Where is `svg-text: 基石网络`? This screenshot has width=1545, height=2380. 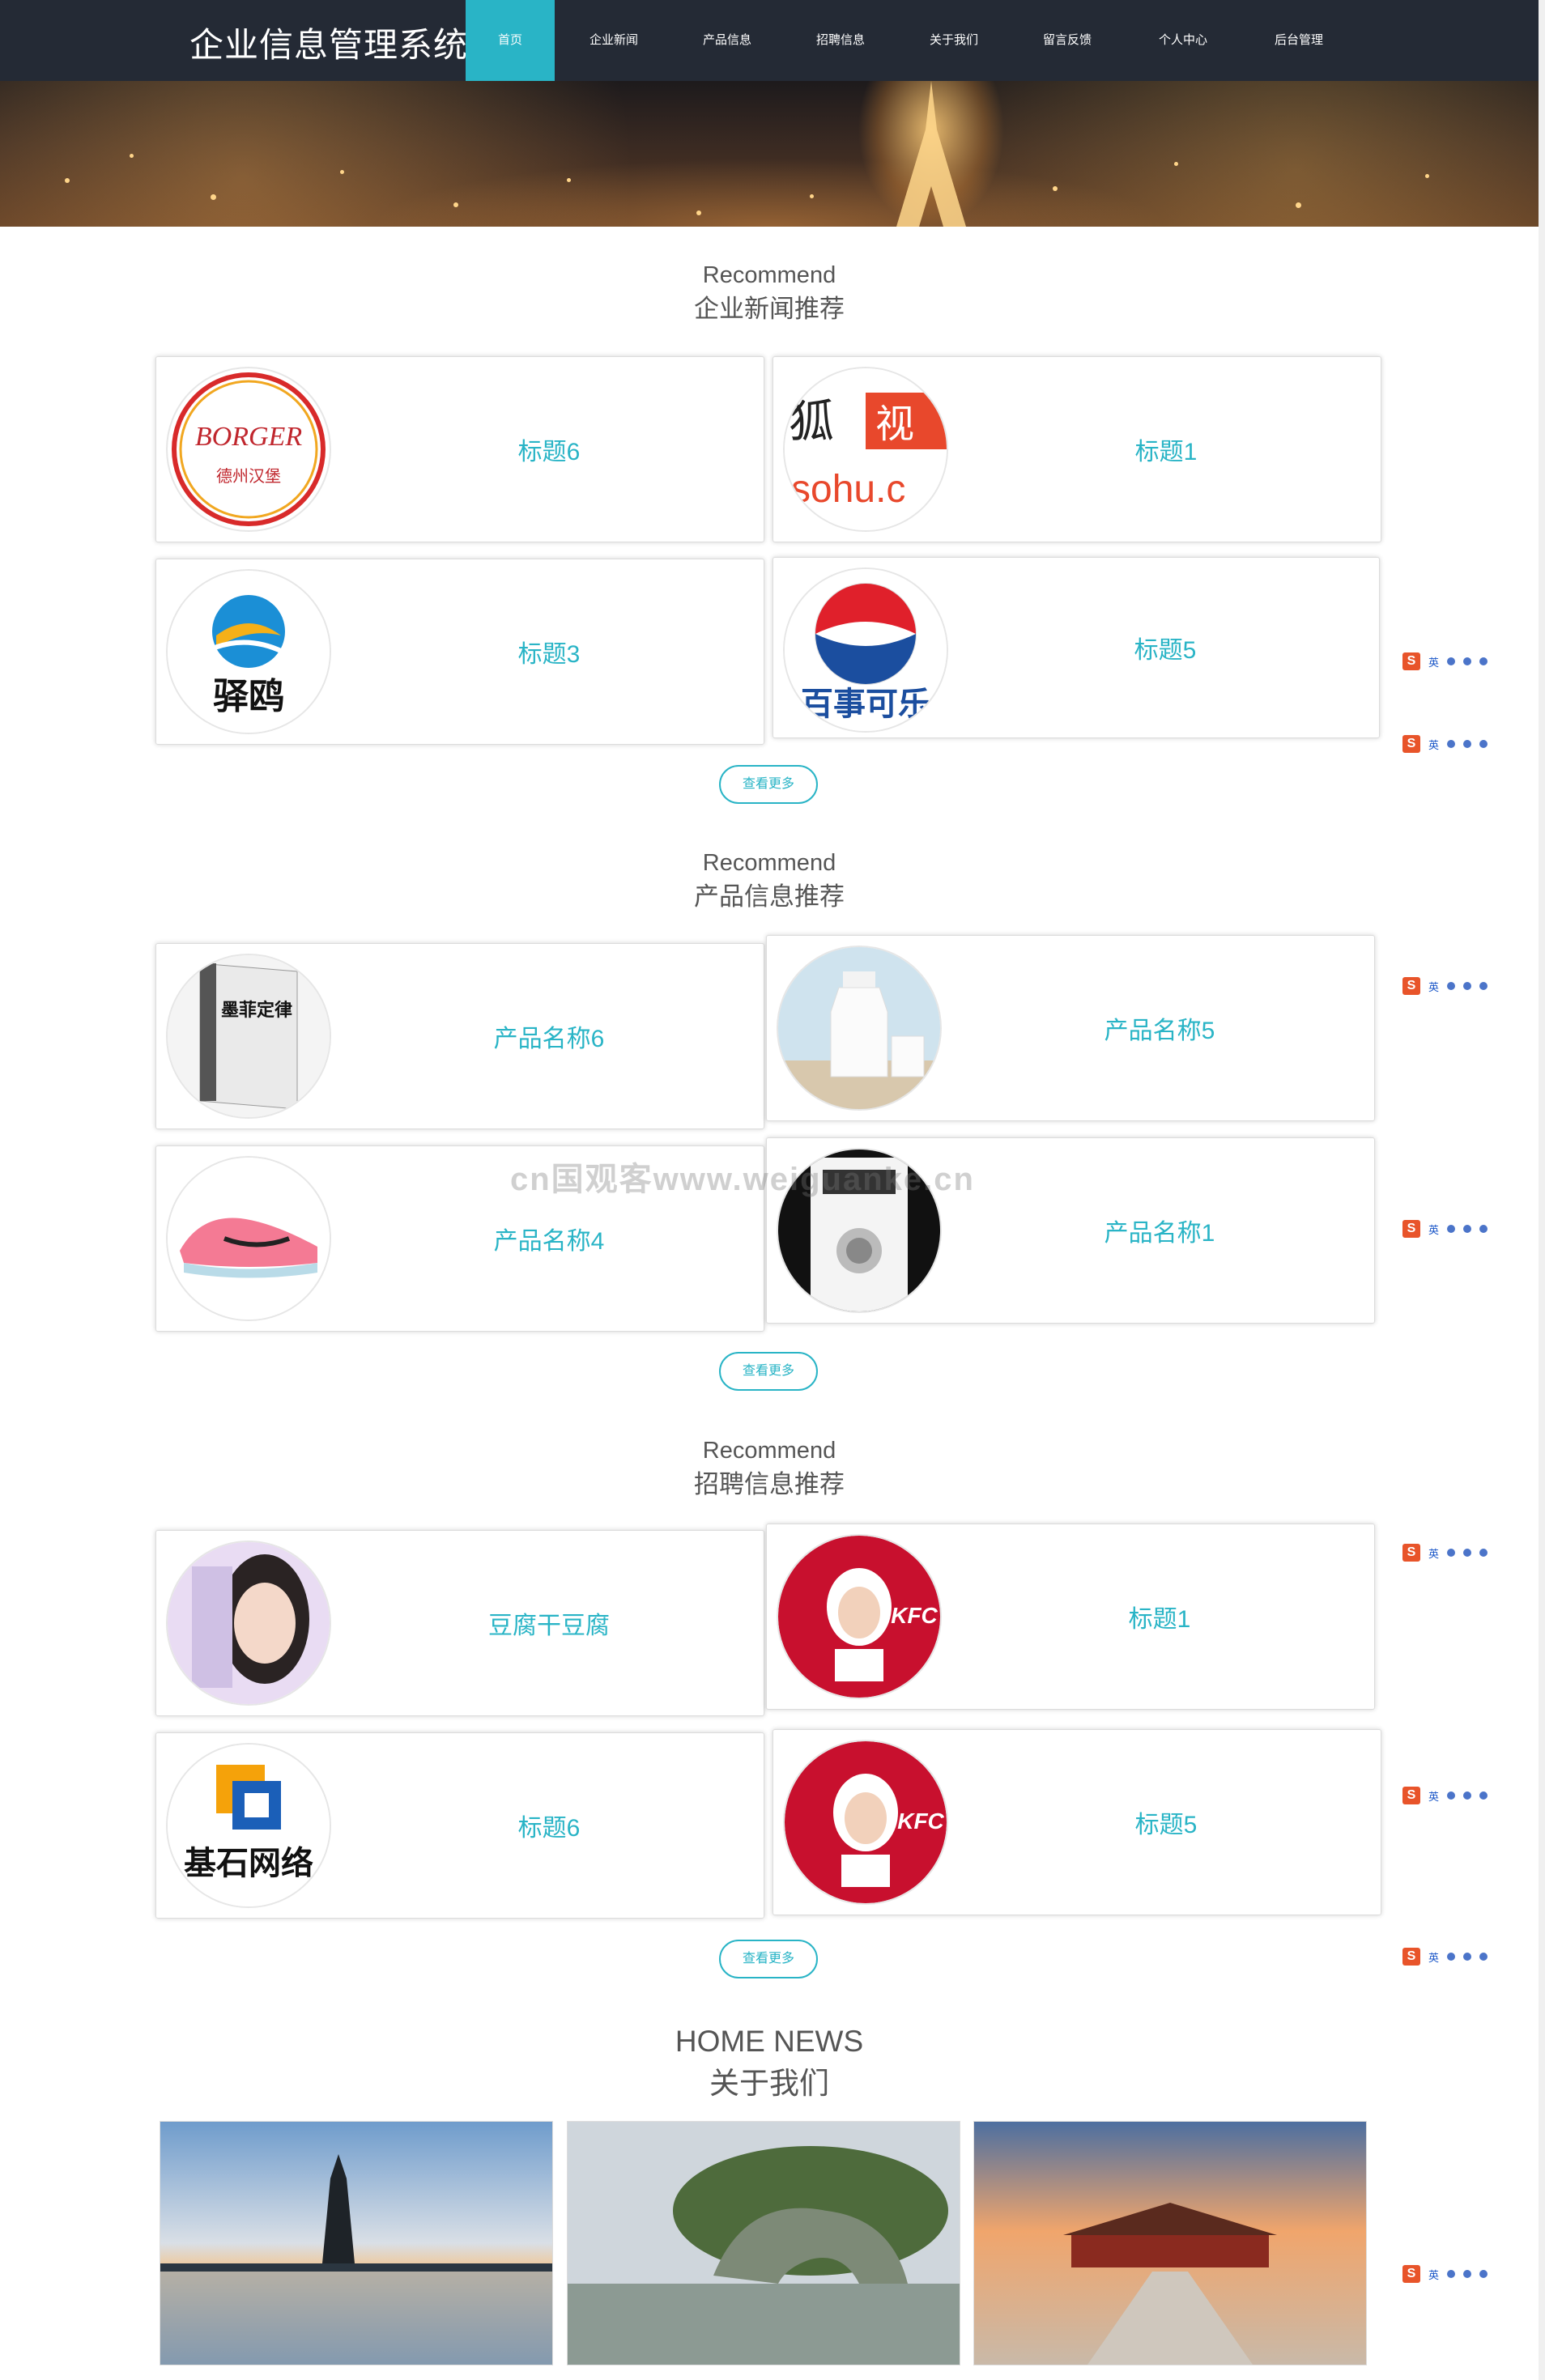 svg-text: 基石网络 is located at coordinates (248, 1863).